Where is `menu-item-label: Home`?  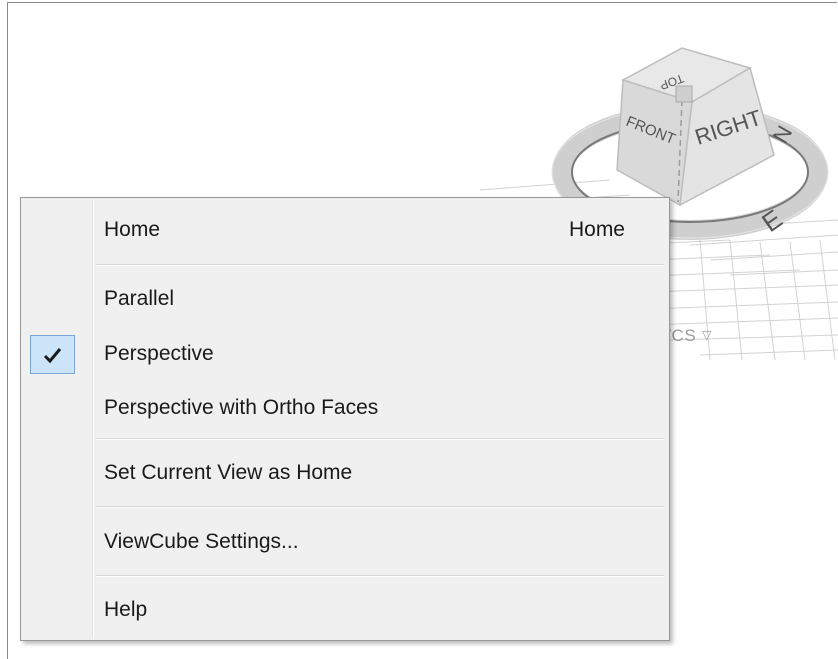 menu-item-label: Home is located at coordinates (132, 229).